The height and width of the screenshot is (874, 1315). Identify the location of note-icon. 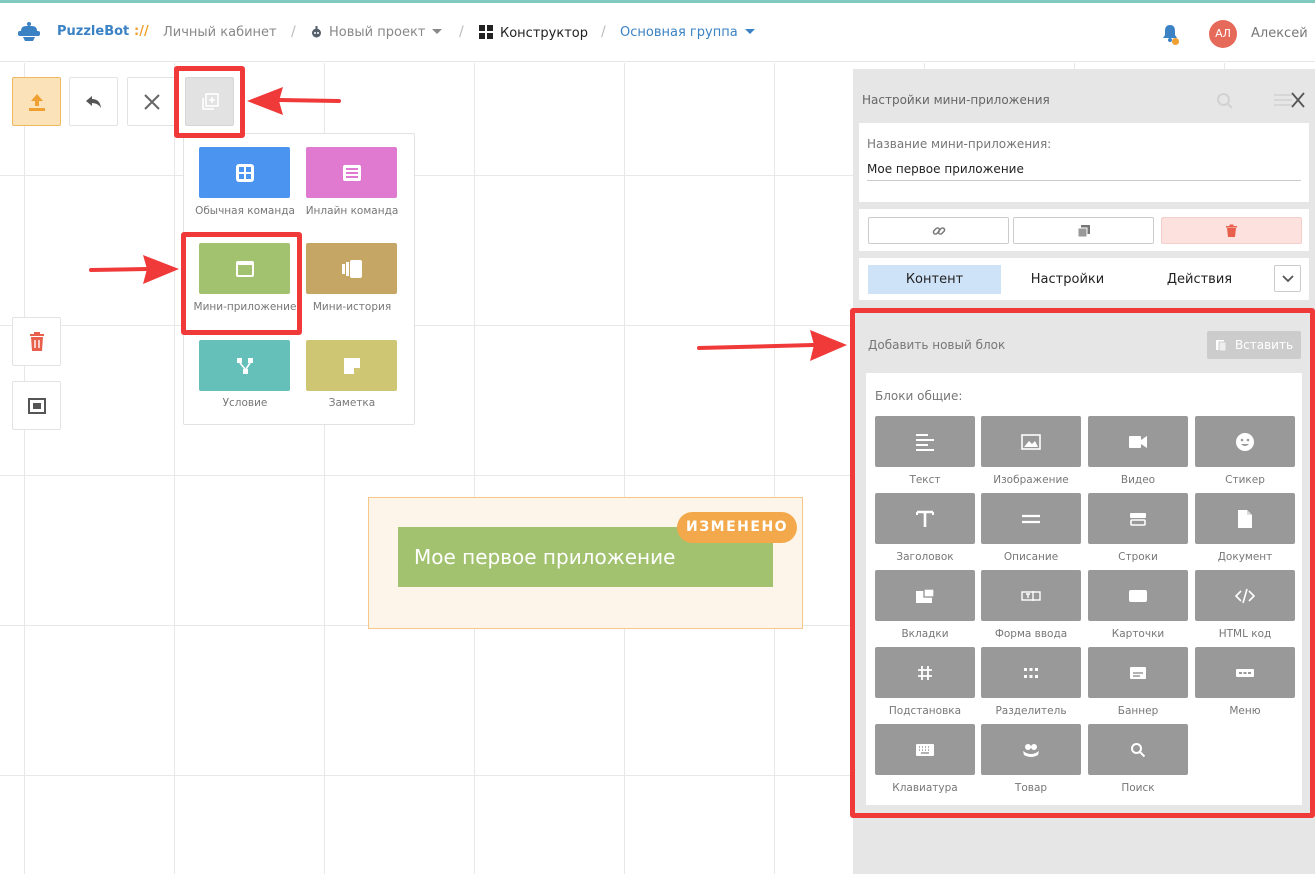
(351, 365).